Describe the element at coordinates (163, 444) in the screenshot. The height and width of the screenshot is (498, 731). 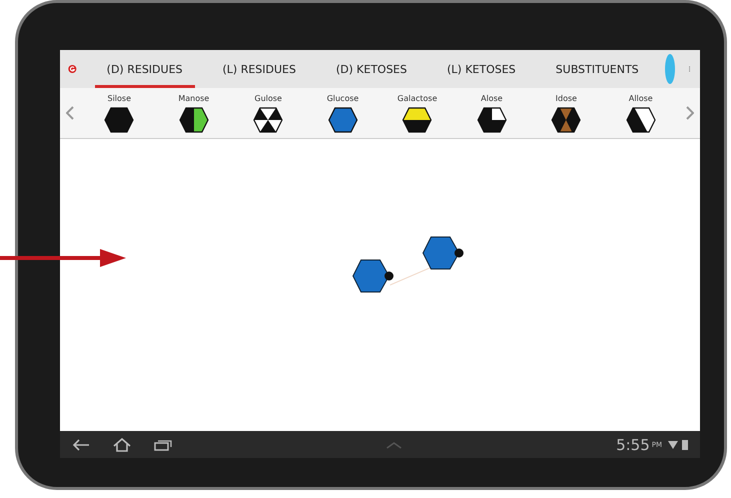
I see `recent-apps-icon` at that location.